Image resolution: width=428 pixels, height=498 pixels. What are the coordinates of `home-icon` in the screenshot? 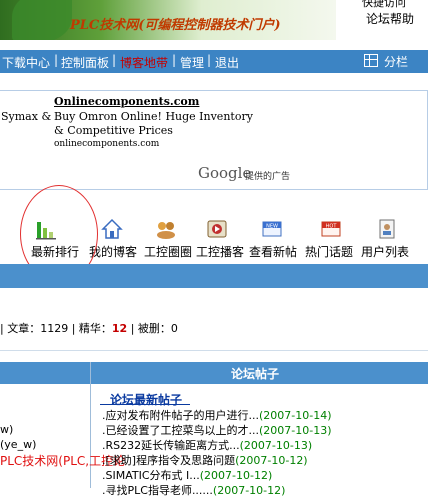 It's located at (112, 229).